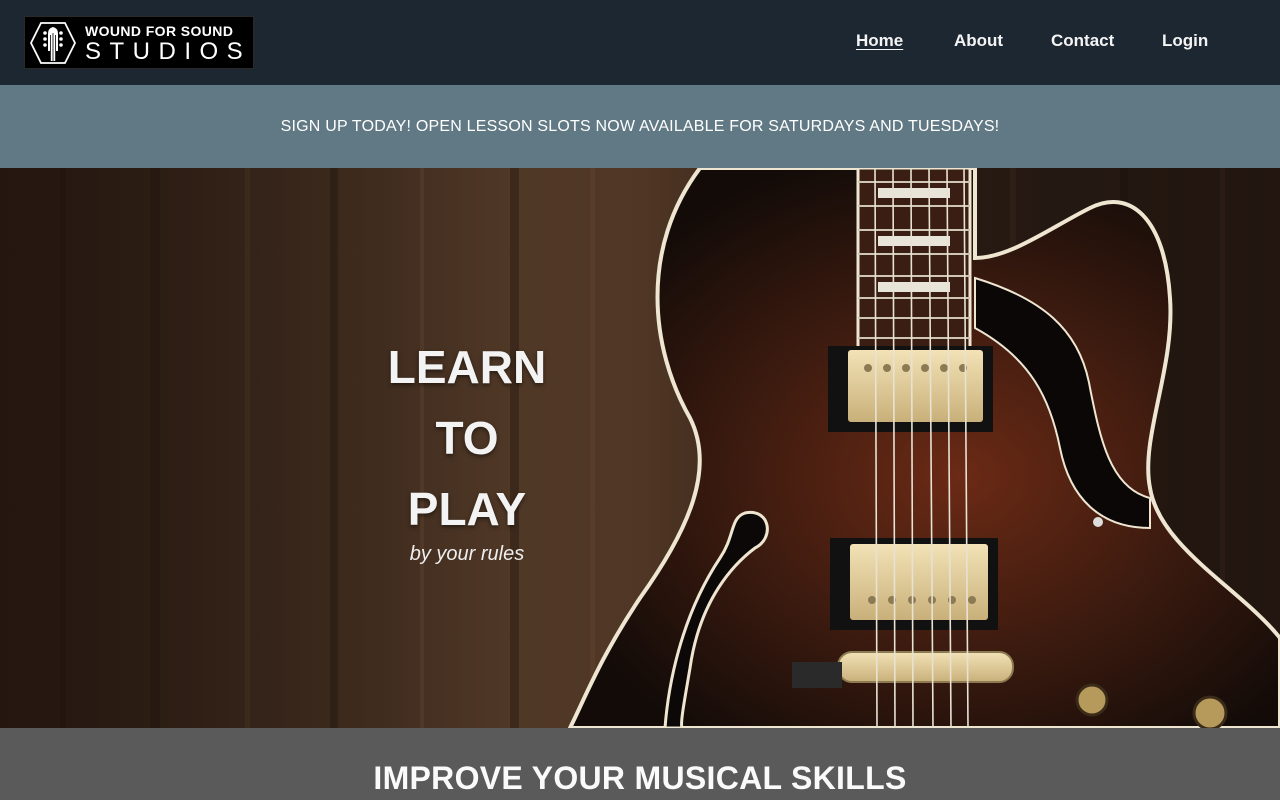 The height and width of the screenshot is (800, 1280). I want to click on main-nav: Home About Contact Login, so click(640, 43).